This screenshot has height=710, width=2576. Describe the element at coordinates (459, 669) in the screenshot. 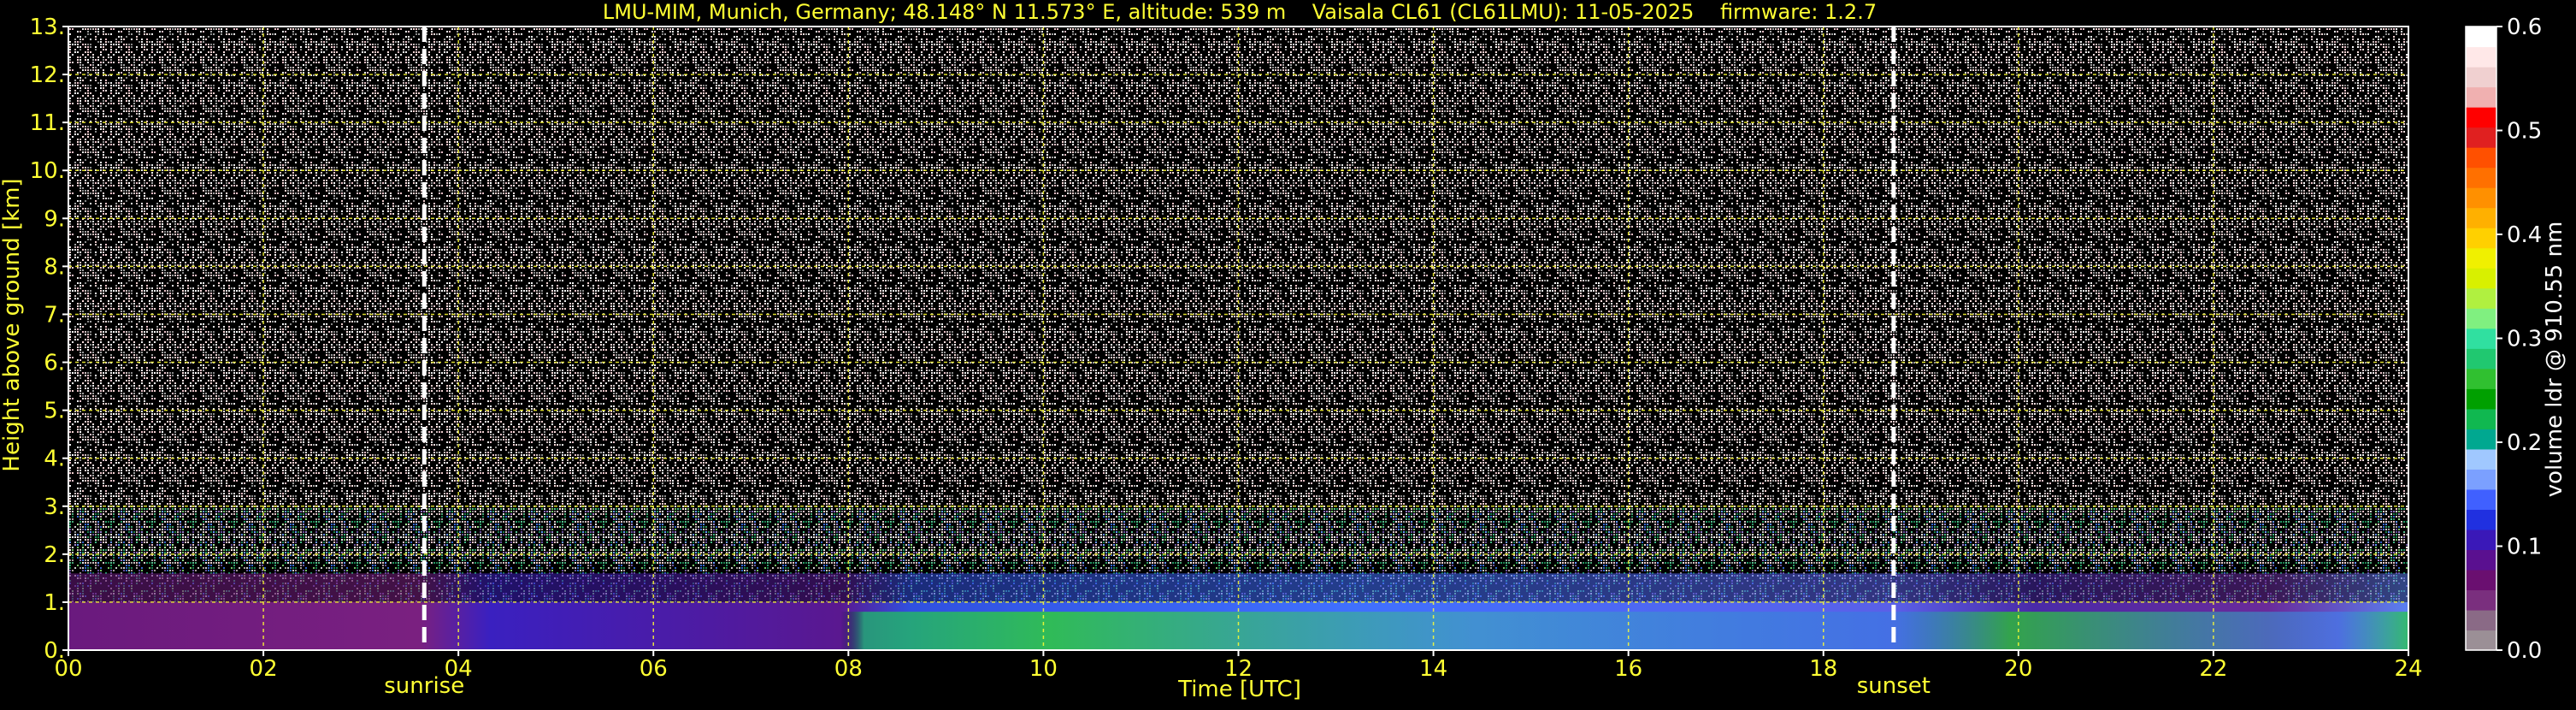

I see `x-tick-label: 04` at that location.